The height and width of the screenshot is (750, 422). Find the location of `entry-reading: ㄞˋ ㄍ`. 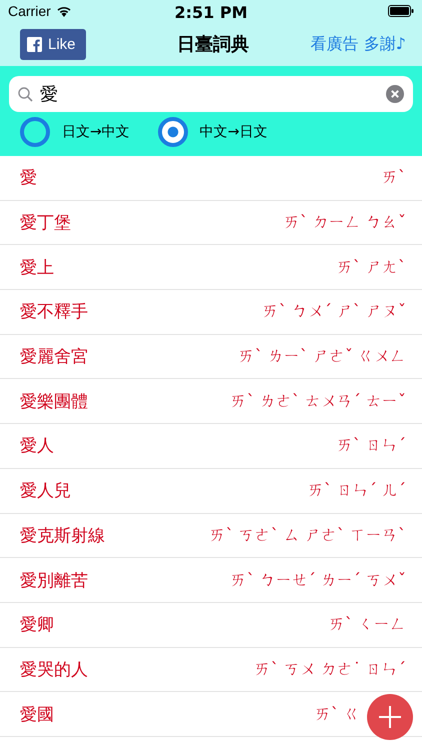

entry-reading: ㄞˋ ㄍ is located at coordinates (337, 714).